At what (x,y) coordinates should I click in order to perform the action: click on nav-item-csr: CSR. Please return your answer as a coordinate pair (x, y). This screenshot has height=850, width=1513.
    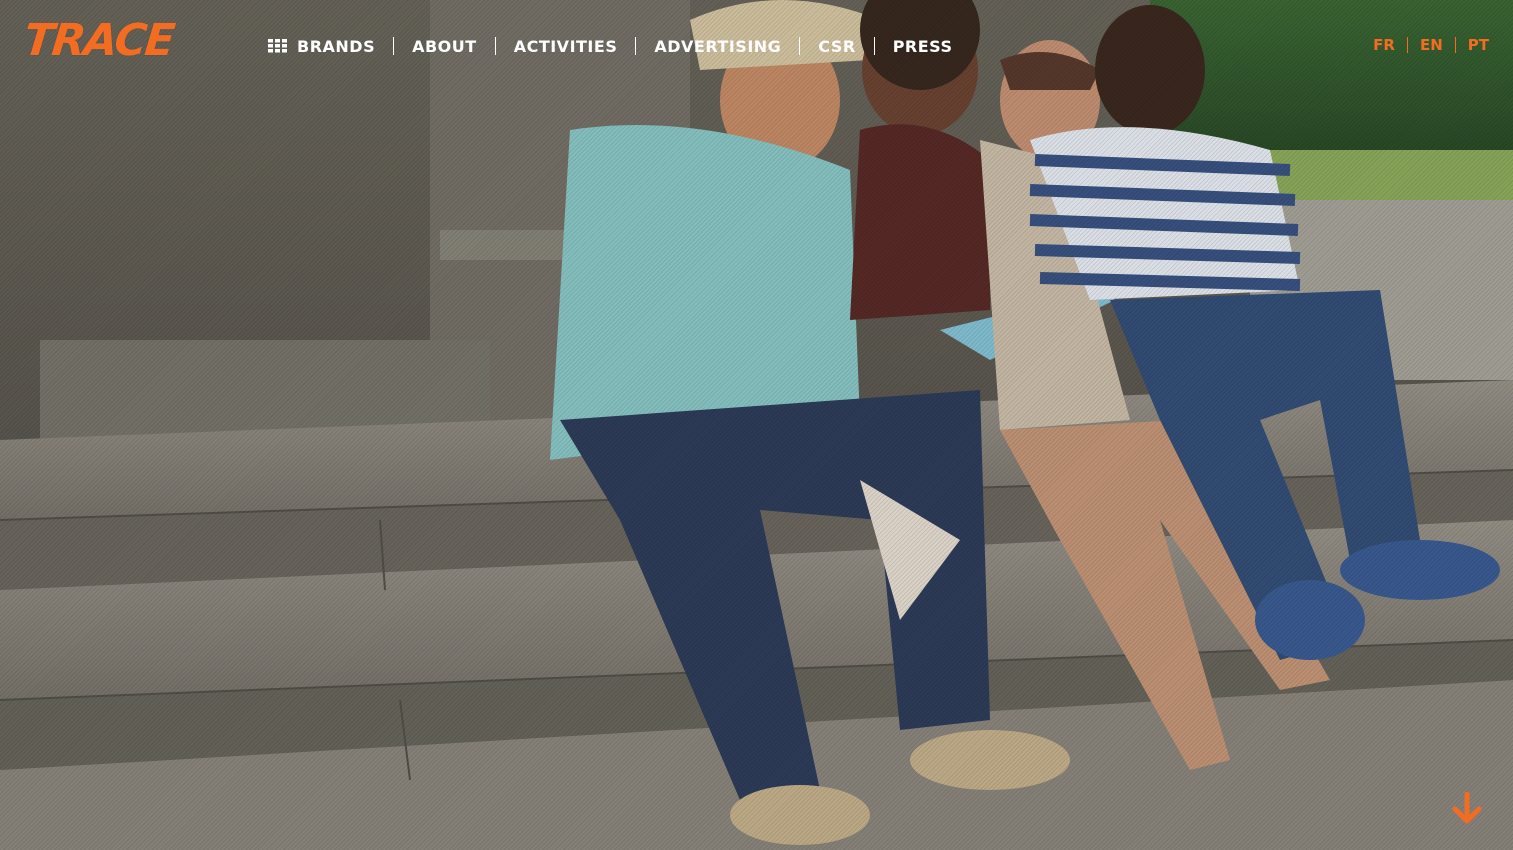
    Looking at the image, I should click on (836, 46).